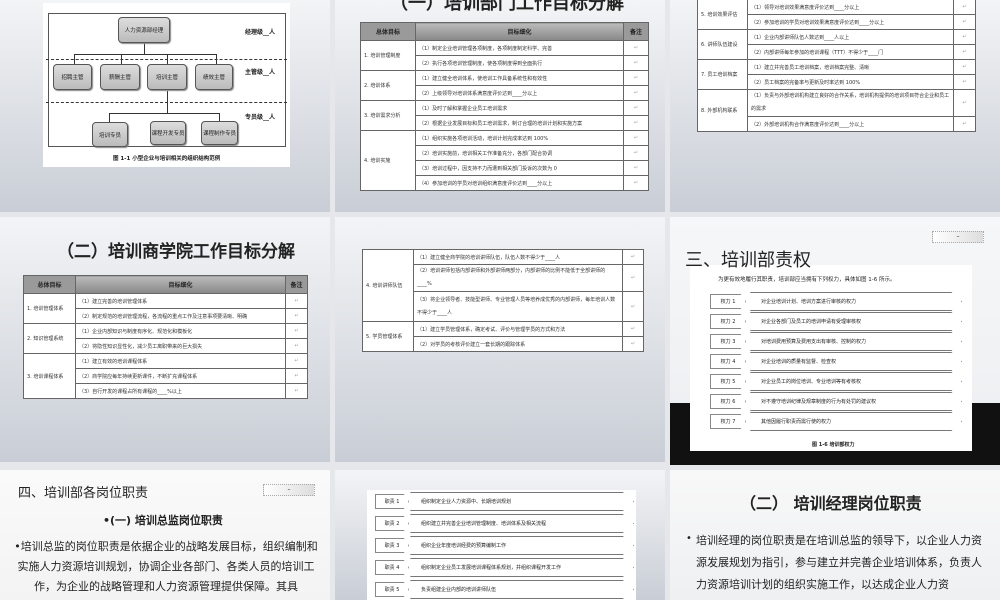 This screenshot has height=600, width=1000. Describe the element at coordinates (722, 74) in the screenshot. I see `goal-cell: 7. 员工培训档案` at that location.